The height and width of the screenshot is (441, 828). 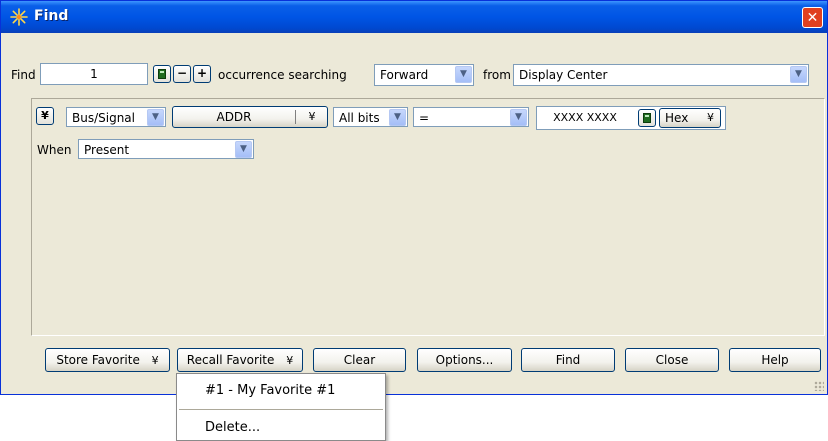 I want to click on menu-item-favorite-1: #1 - My Favorite #1, so click(x=281, y=391).